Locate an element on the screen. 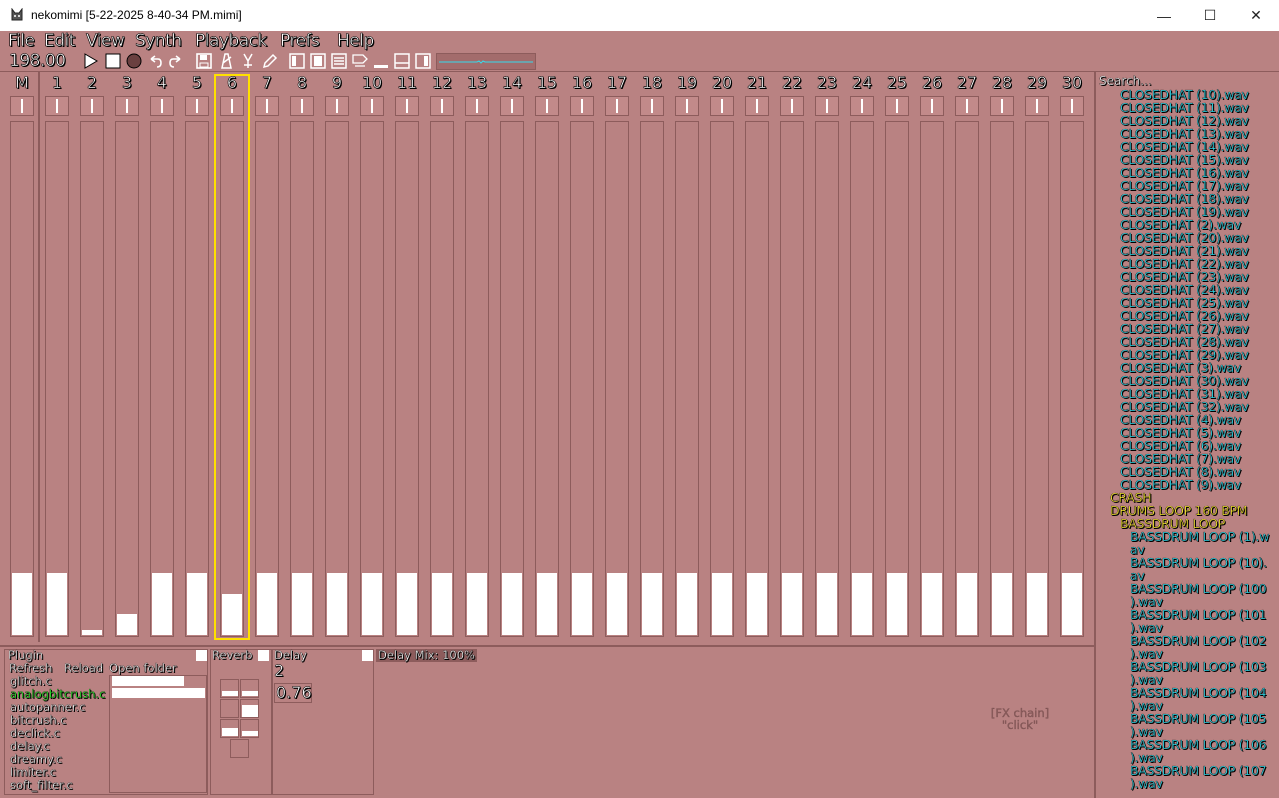 The width and height of the screenshot is (1279, 798). open-folder-button: Open folder is located at coordinates (143, 668).